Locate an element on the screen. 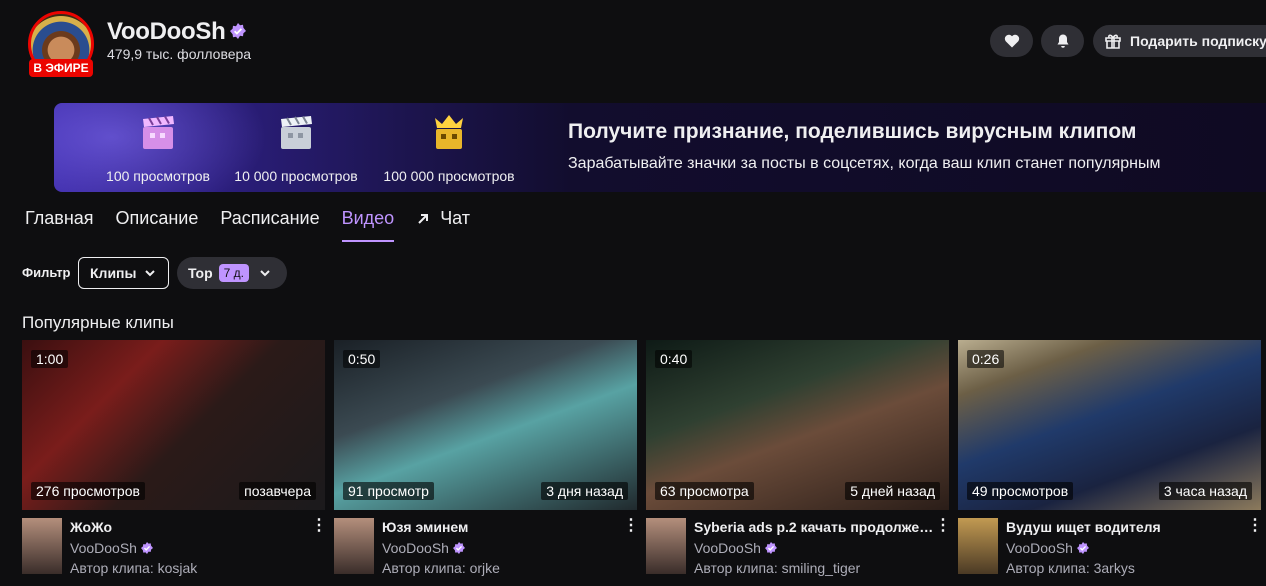  clip-author: Автор клипа: kosjak is located at coordinates (134, 568).